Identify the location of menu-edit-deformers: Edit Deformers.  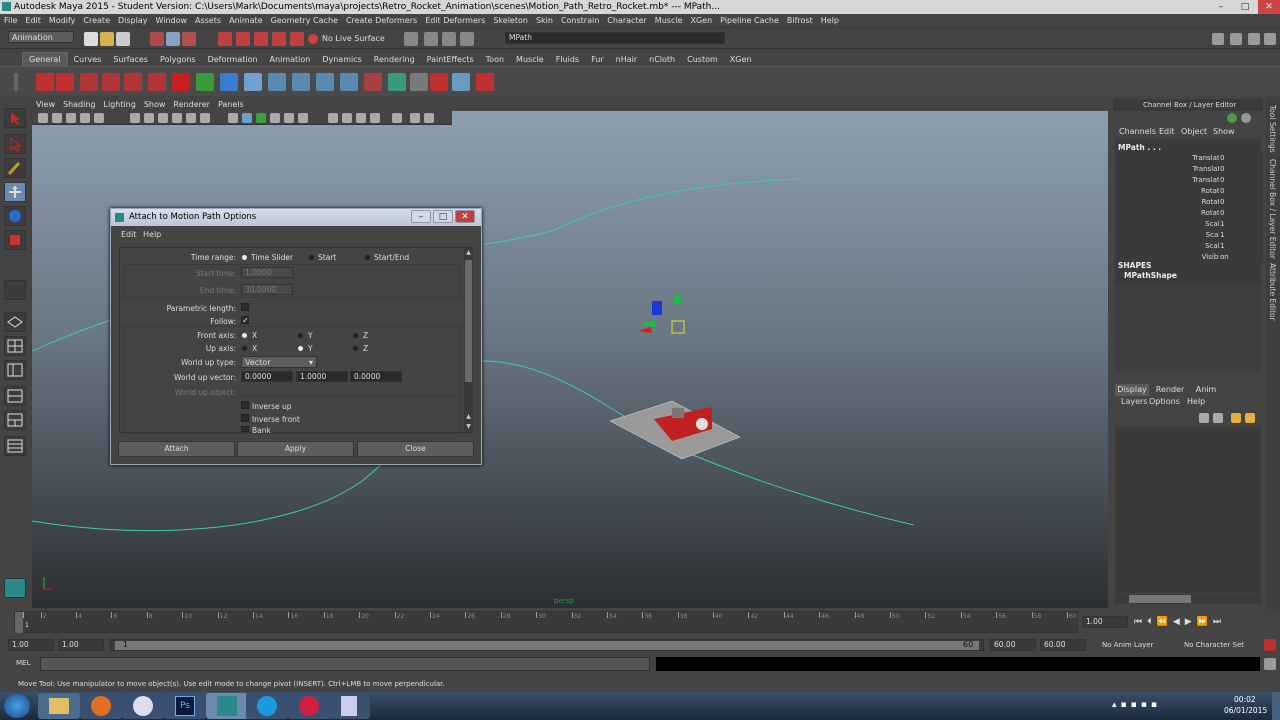
(455, 21).